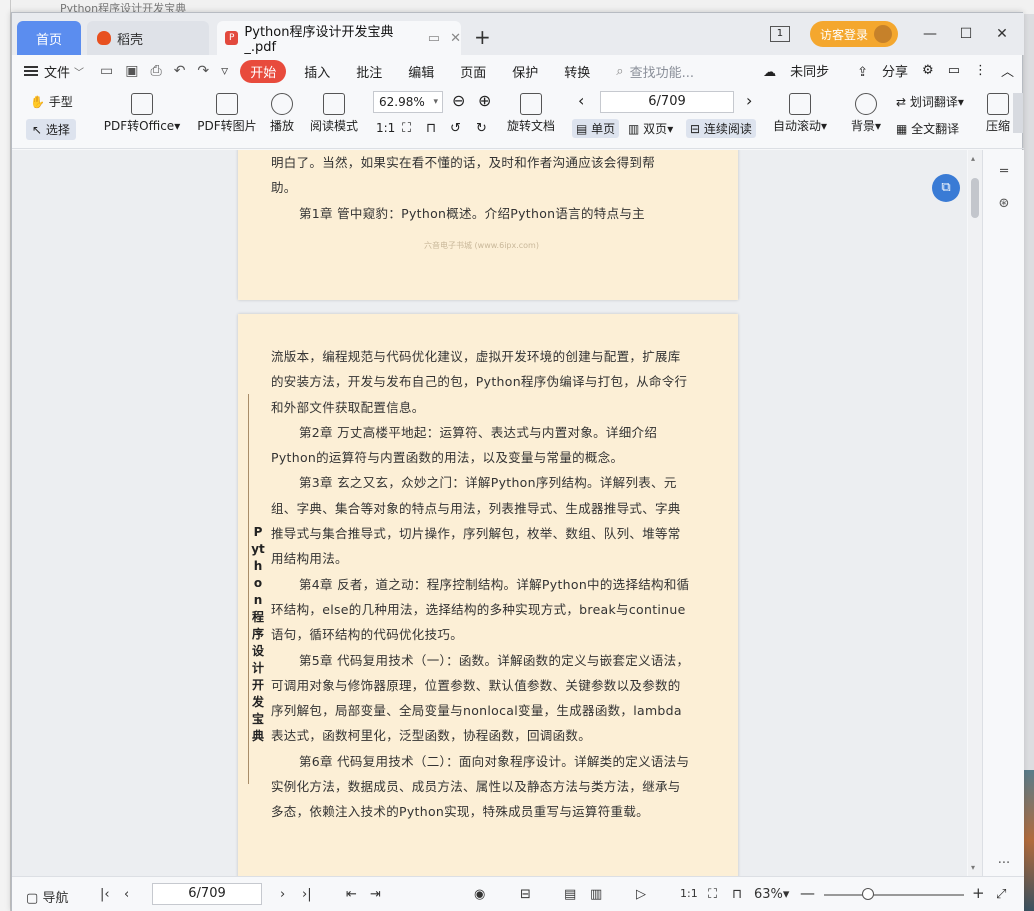  Describe the element at coordinates (641, 894) in the screenshot. I see `play-icon: ▷` at that location.